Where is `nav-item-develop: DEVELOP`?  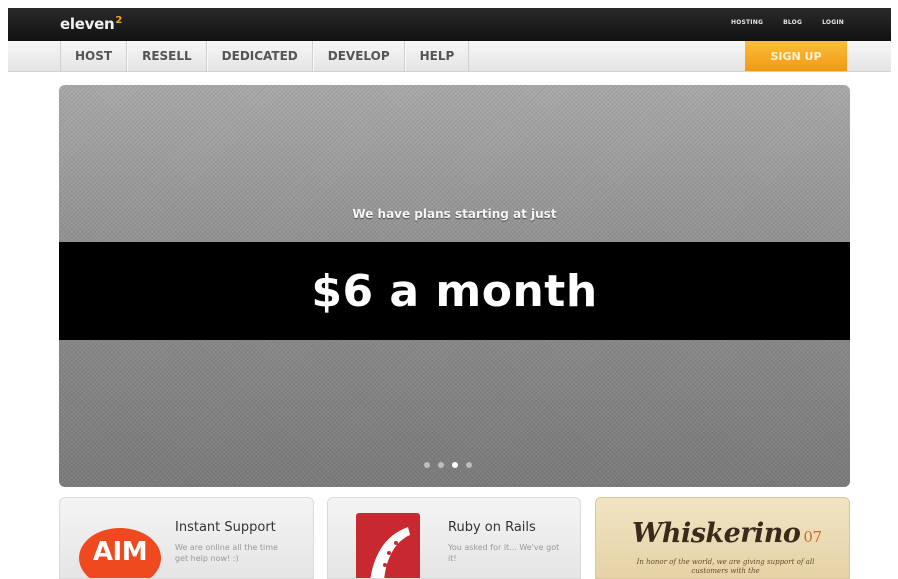 nav-item-develop: DEVELOP is located at coordinates (358, 56).